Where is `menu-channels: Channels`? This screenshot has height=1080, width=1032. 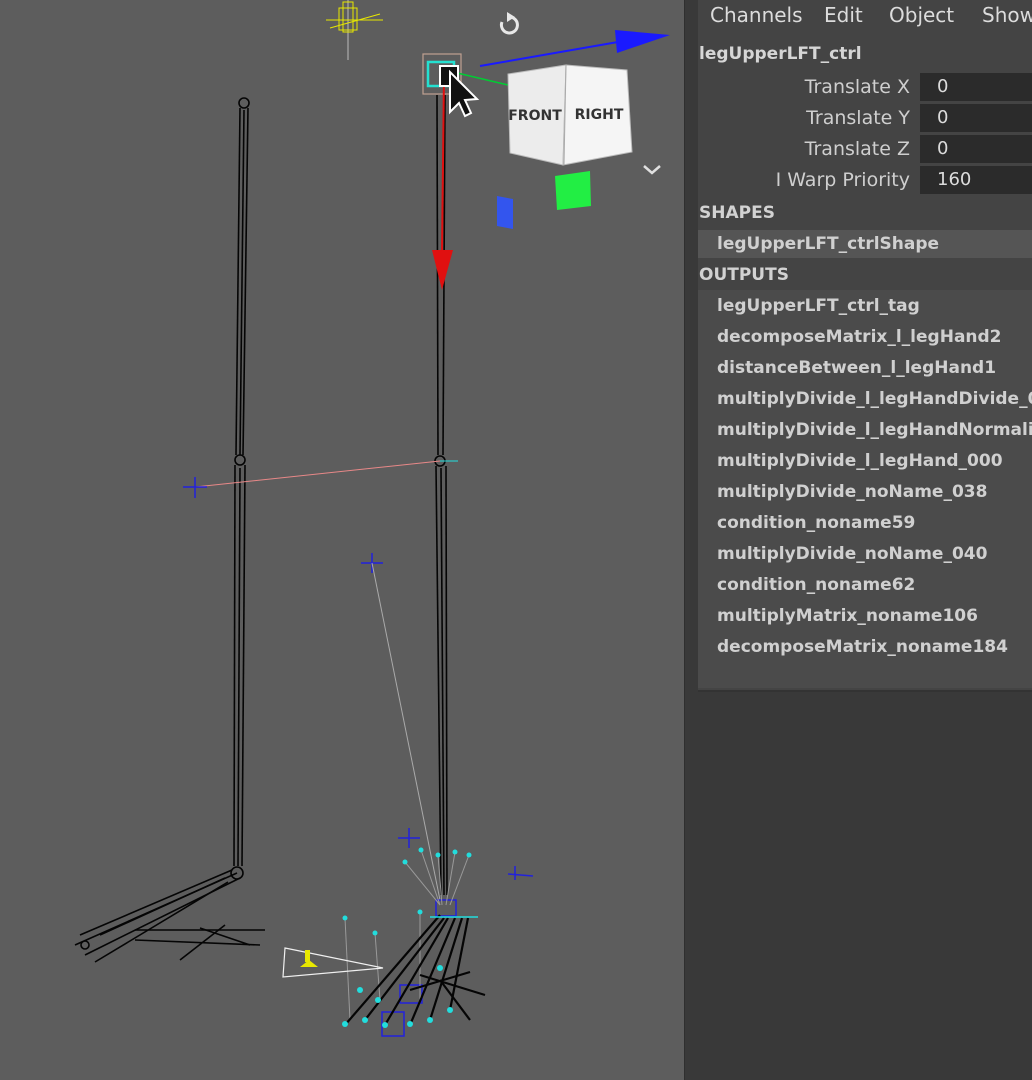
menu-channels: Channels is located at coordinates (756, 15).